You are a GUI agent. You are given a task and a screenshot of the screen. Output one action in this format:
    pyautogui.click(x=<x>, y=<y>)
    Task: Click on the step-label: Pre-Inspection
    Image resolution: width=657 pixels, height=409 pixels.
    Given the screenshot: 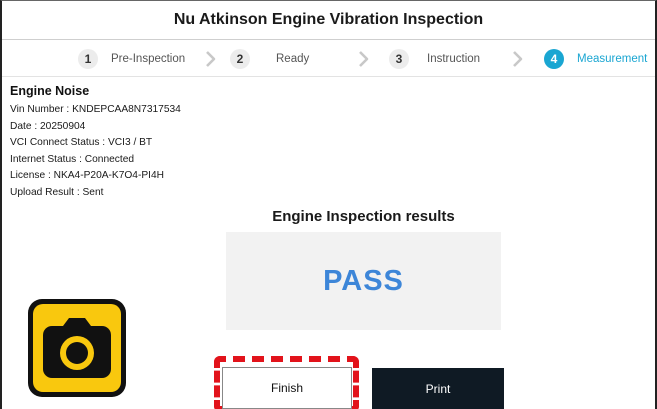 What is the action you would take?
    pyautogui.click(x=148, y=59)
    